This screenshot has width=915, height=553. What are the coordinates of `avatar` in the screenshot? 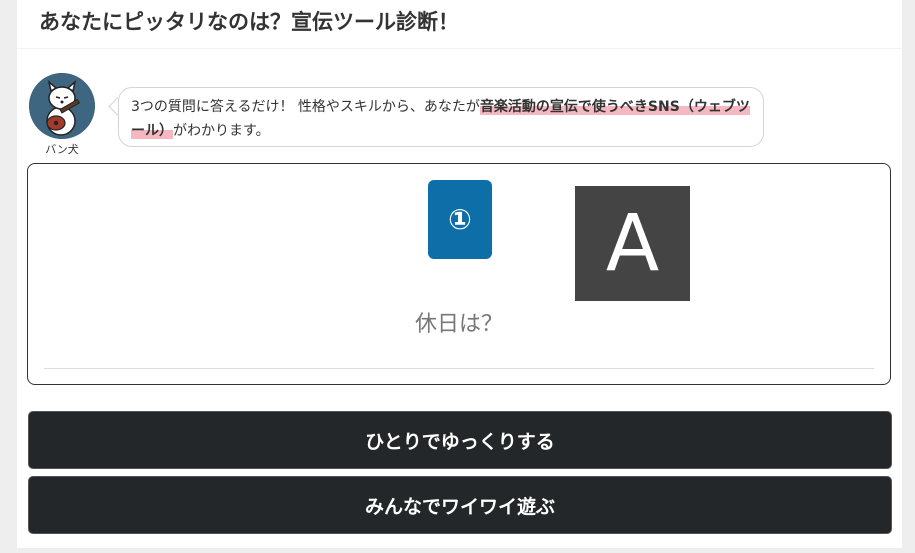 It's located at (62, 106).